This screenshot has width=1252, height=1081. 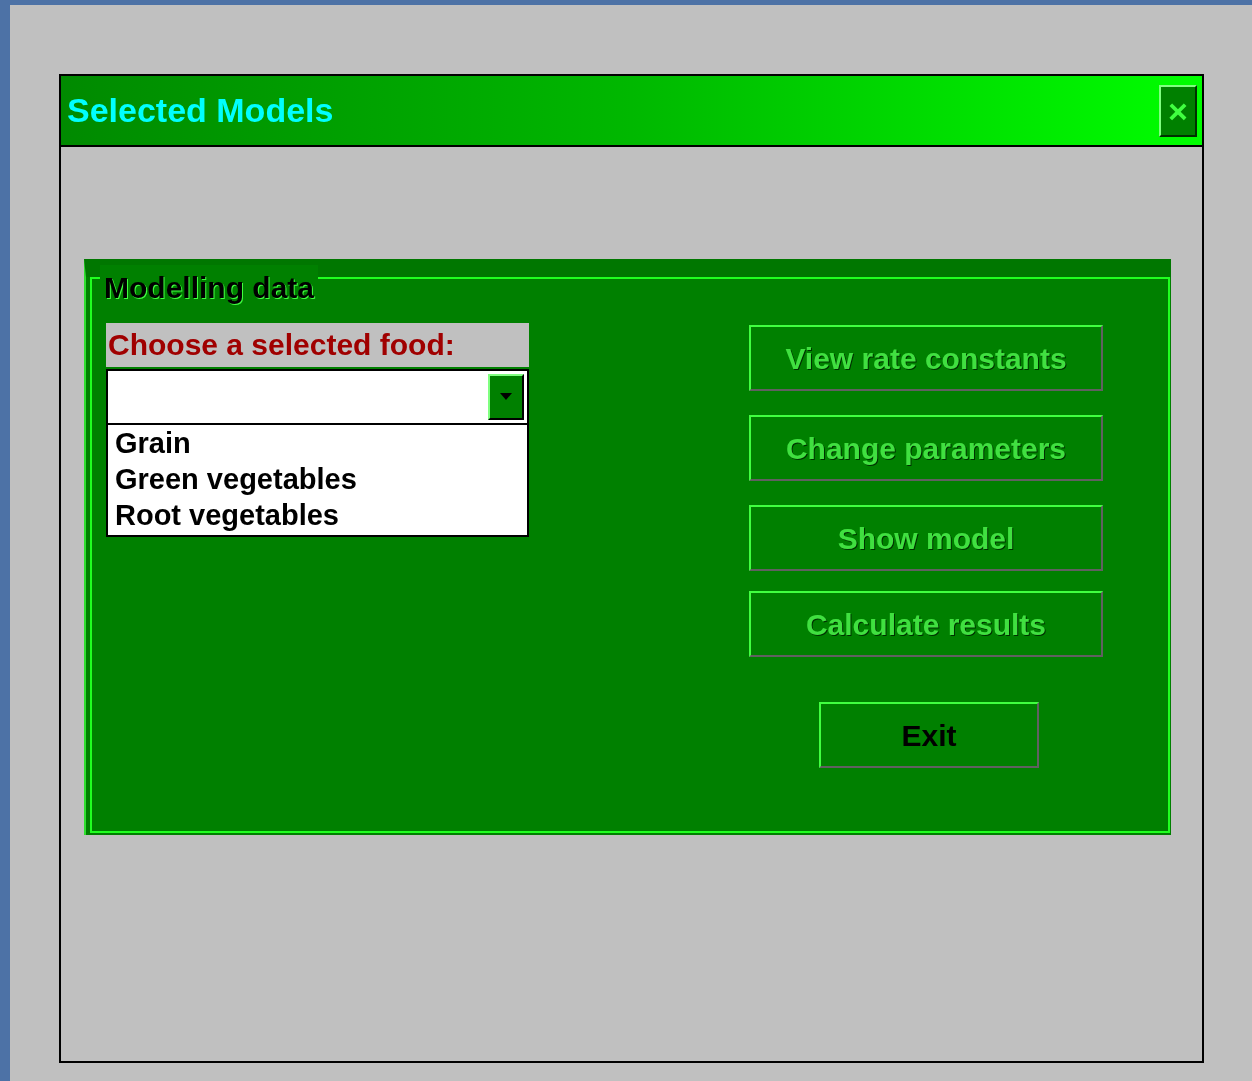 What do you see at coordinates (317, 397) in the screenshot?
I see `food-dropdown` at bounding box center [317, 397].